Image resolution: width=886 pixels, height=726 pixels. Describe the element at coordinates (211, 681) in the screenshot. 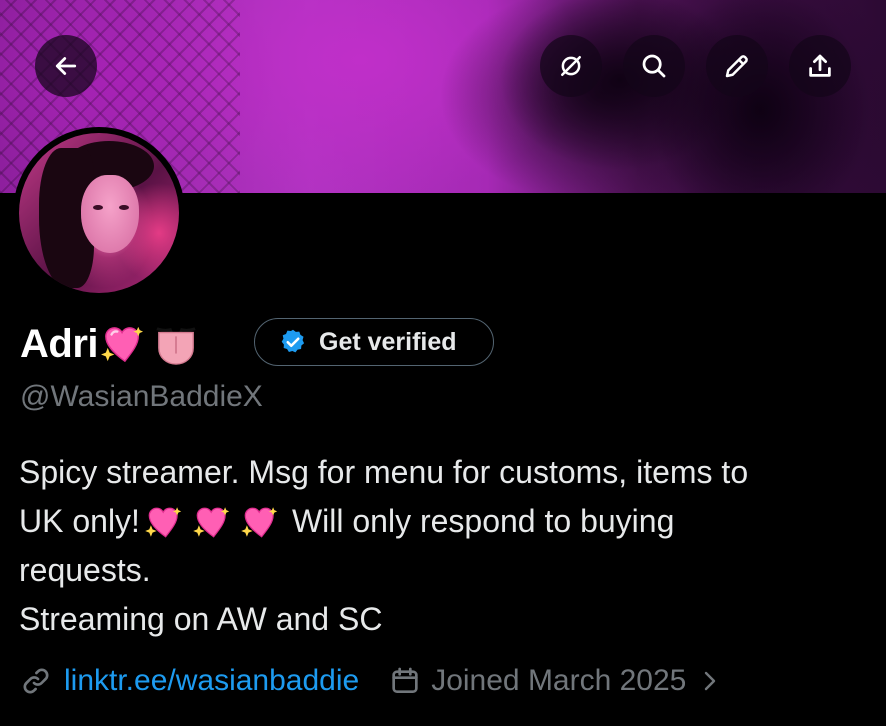

I see `profile-website-link: linktr.ee/wasianbaddie` at that location.